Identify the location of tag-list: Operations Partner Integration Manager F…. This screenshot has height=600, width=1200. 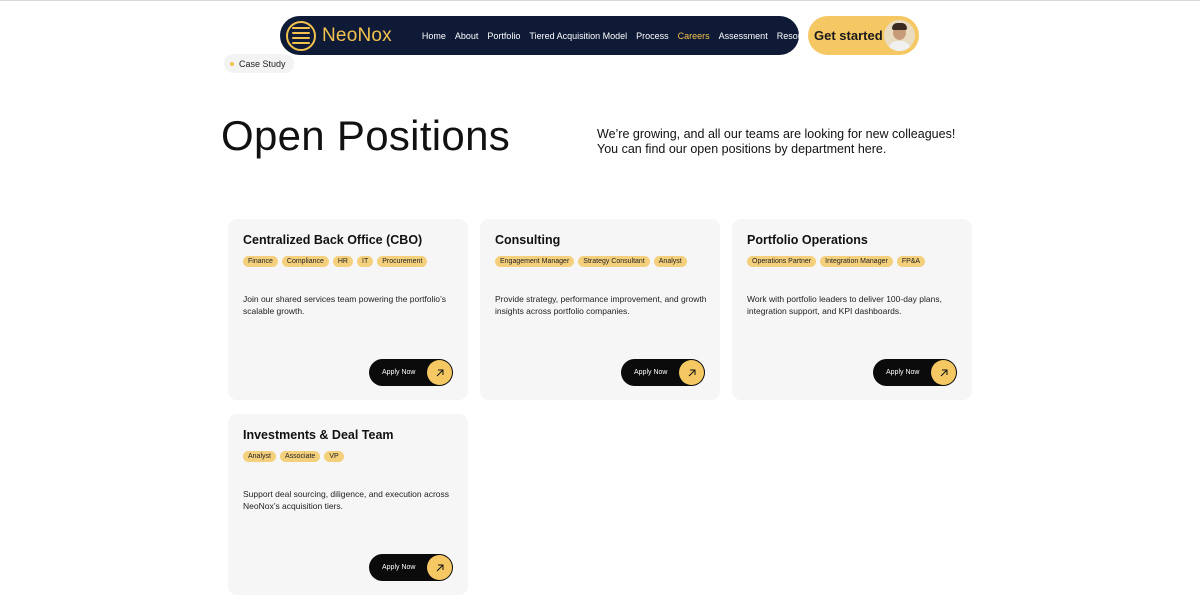
(852, 261).